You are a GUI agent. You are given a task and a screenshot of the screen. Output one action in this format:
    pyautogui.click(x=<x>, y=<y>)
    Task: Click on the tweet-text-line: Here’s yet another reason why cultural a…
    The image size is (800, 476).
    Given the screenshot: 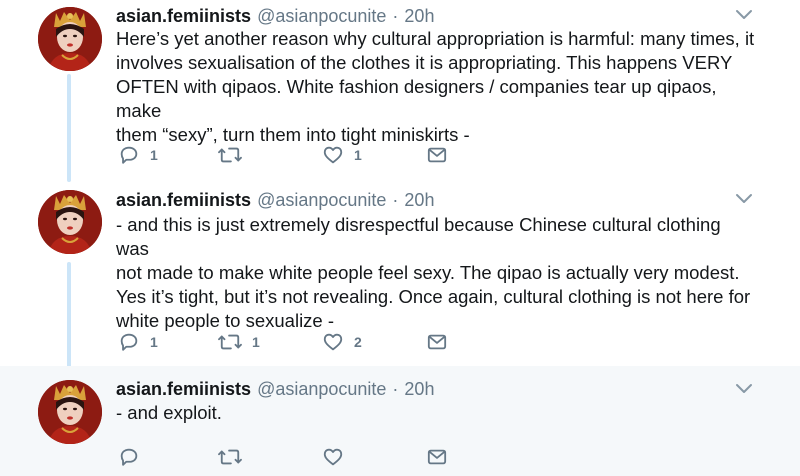 What is the action you would take?
    pyautogui.click(x=435, y=38)
    